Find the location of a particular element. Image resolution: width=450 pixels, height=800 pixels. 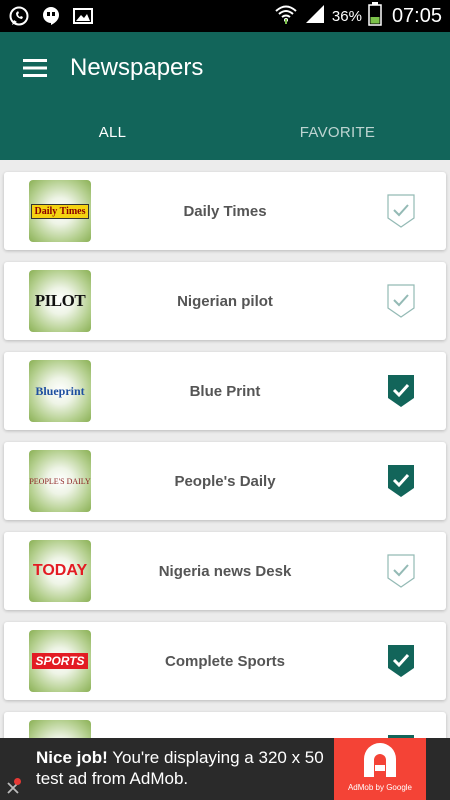

wifi-icon is located at coordinates (286, 16).